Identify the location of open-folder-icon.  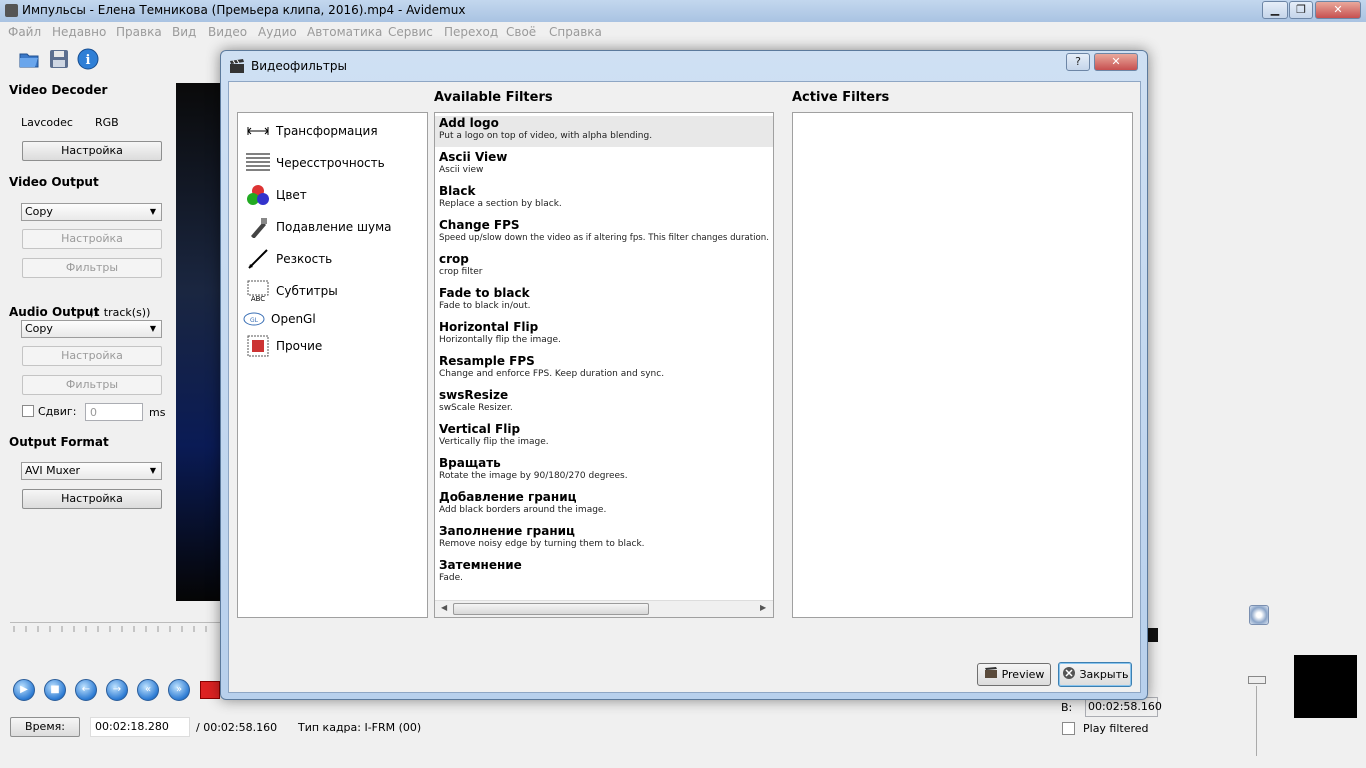
(29, 59).